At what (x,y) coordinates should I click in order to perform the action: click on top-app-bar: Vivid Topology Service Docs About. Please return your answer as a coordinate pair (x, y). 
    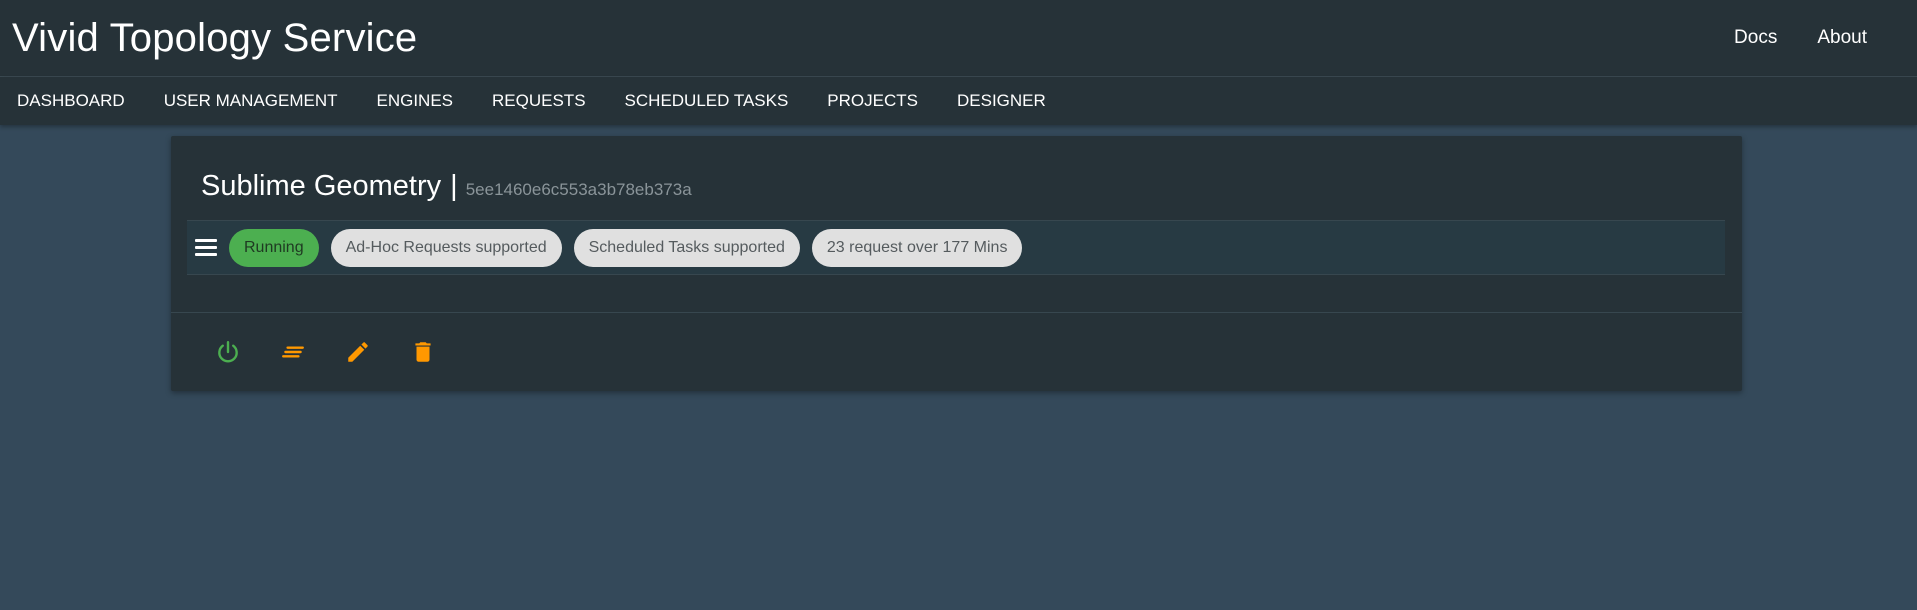
    Looking at the image, I should click on (958, 38).